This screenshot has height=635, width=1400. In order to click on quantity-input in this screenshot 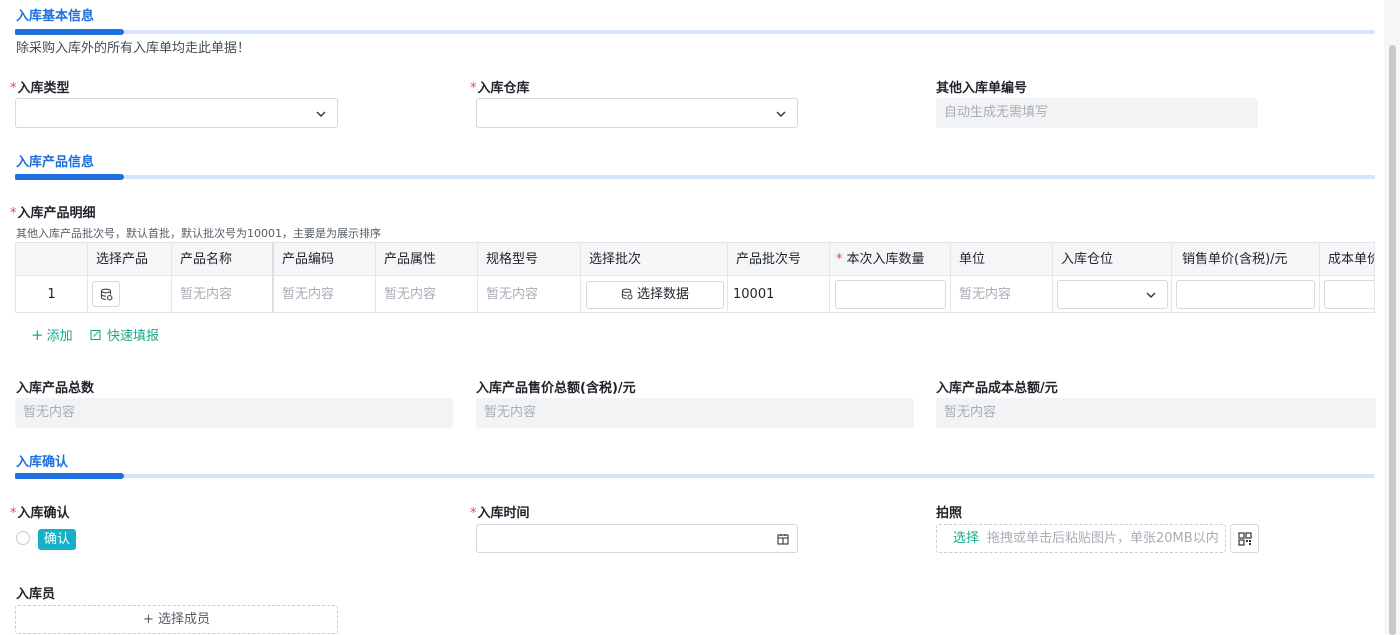, I will do `click(890, 294)`.